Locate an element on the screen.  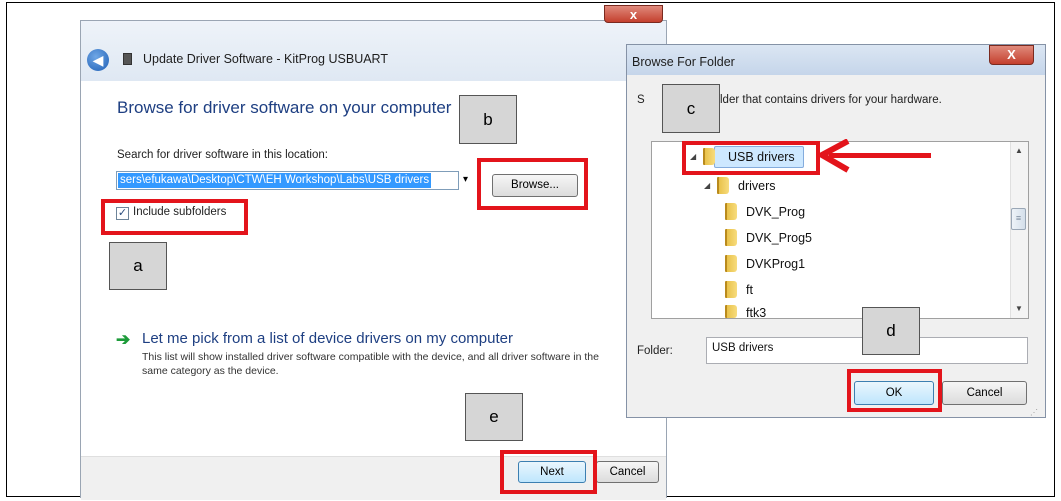
tree-item: DVKProg1 is located at coordinates (775, 264).